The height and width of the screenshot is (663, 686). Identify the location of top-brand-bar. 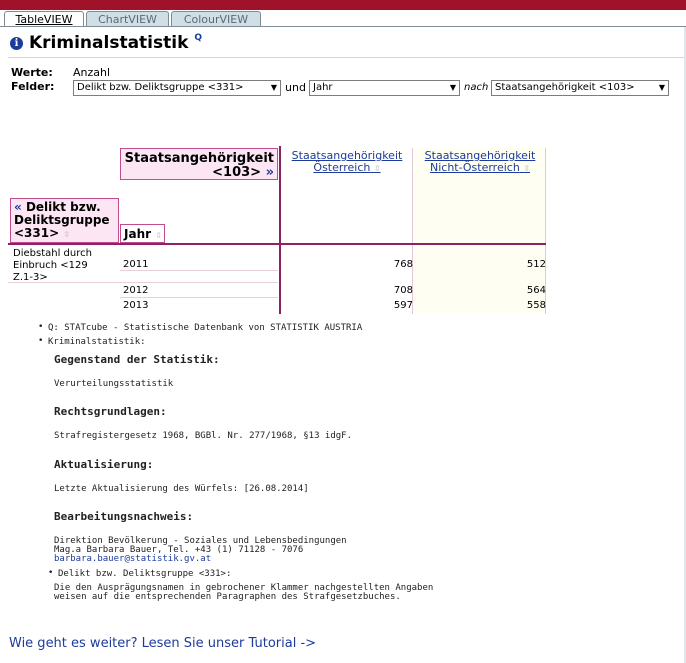
(343, 5).